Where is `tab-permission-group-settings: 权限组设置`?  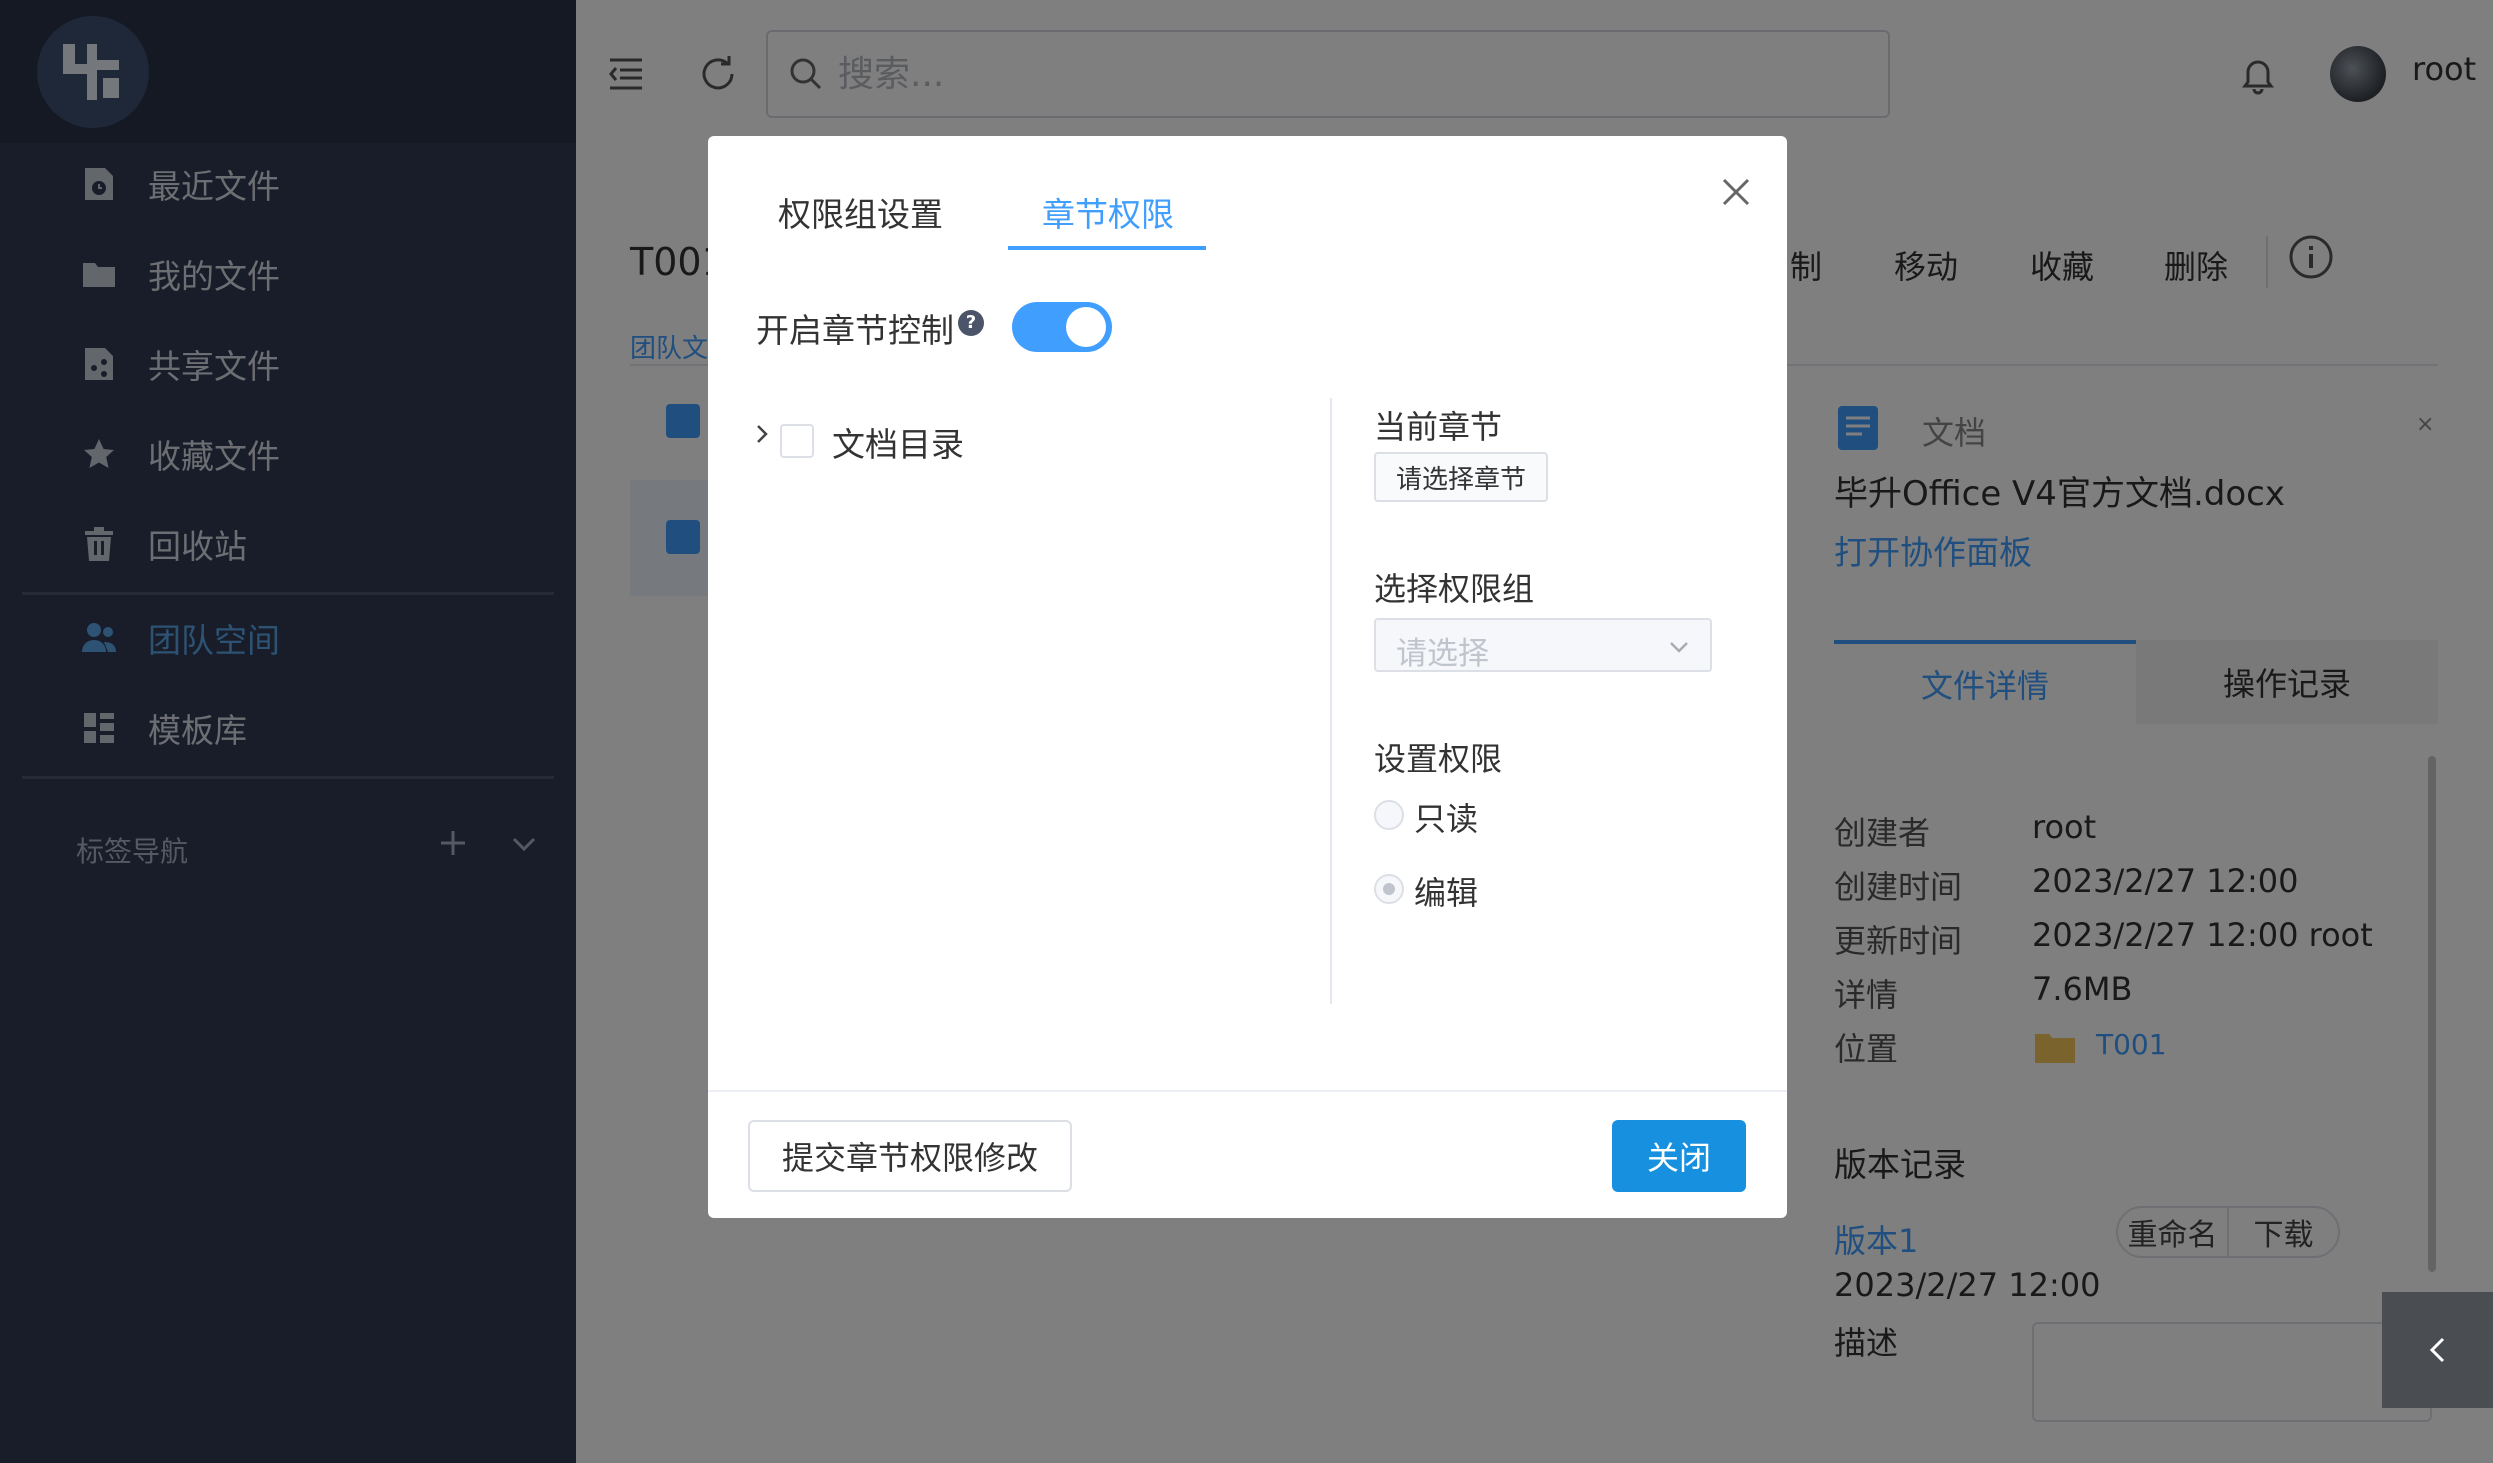 tab-permission-group-settings: 权限组设置 is located at coordinates (860, 212).